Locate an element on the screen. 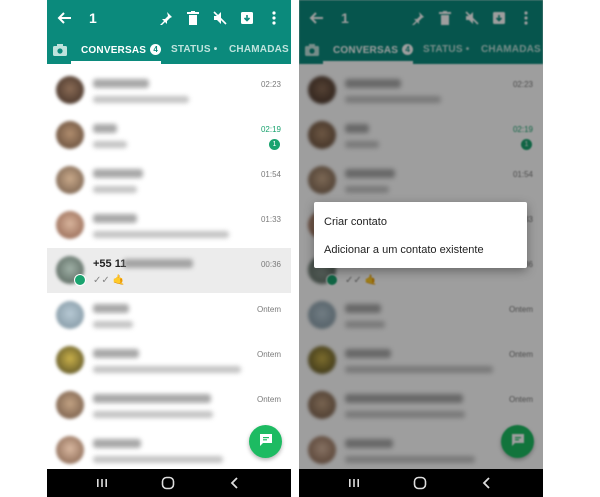 The width and height of the screenshot is (600, 497). tab-conversas-label: CONVERSAS is located at coordinates (114, 50).